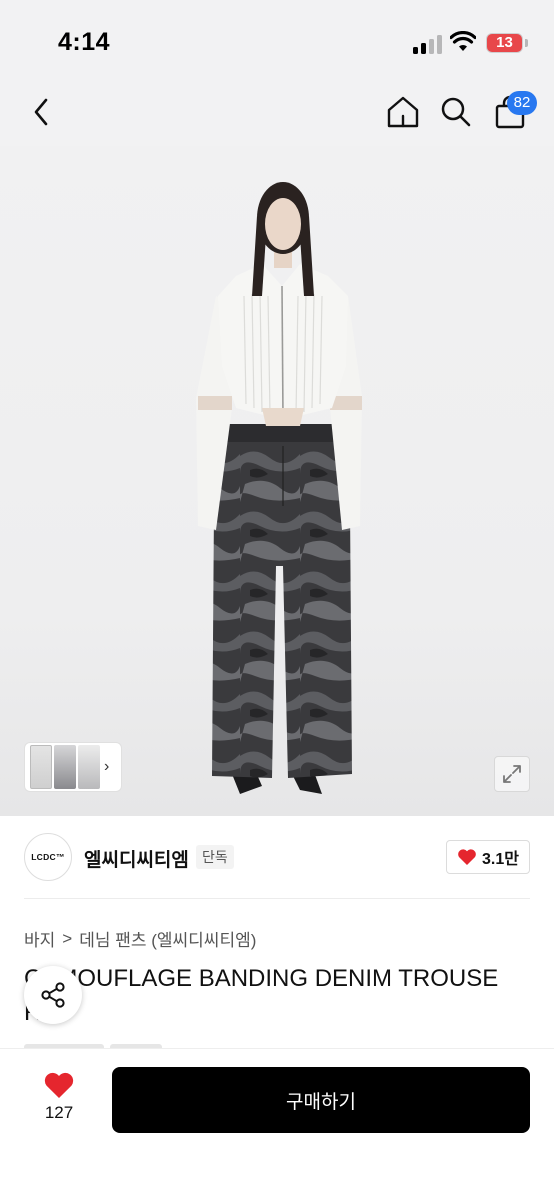  I want to click on product-title: CAMOUFLAGE BANDING DENIM TROUSE, so click(261, 978).